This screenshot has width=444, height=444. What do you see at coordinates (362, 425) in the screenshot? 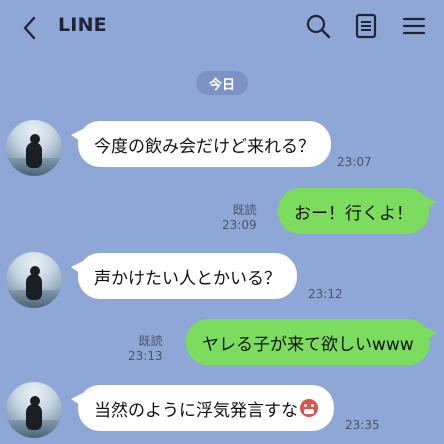
I see `message-time: 23:35` at bounding box center [362, 425].